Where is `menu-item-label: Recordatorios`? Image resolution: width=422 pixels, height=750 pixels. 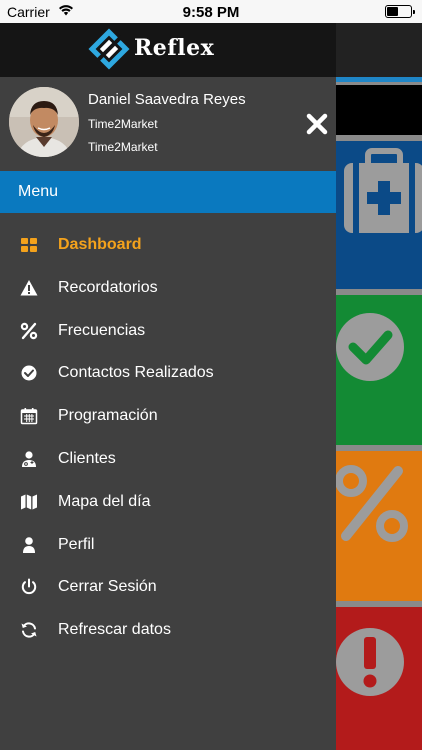
menu-item-label: Recordatorios is located at coordinates (108, 287).